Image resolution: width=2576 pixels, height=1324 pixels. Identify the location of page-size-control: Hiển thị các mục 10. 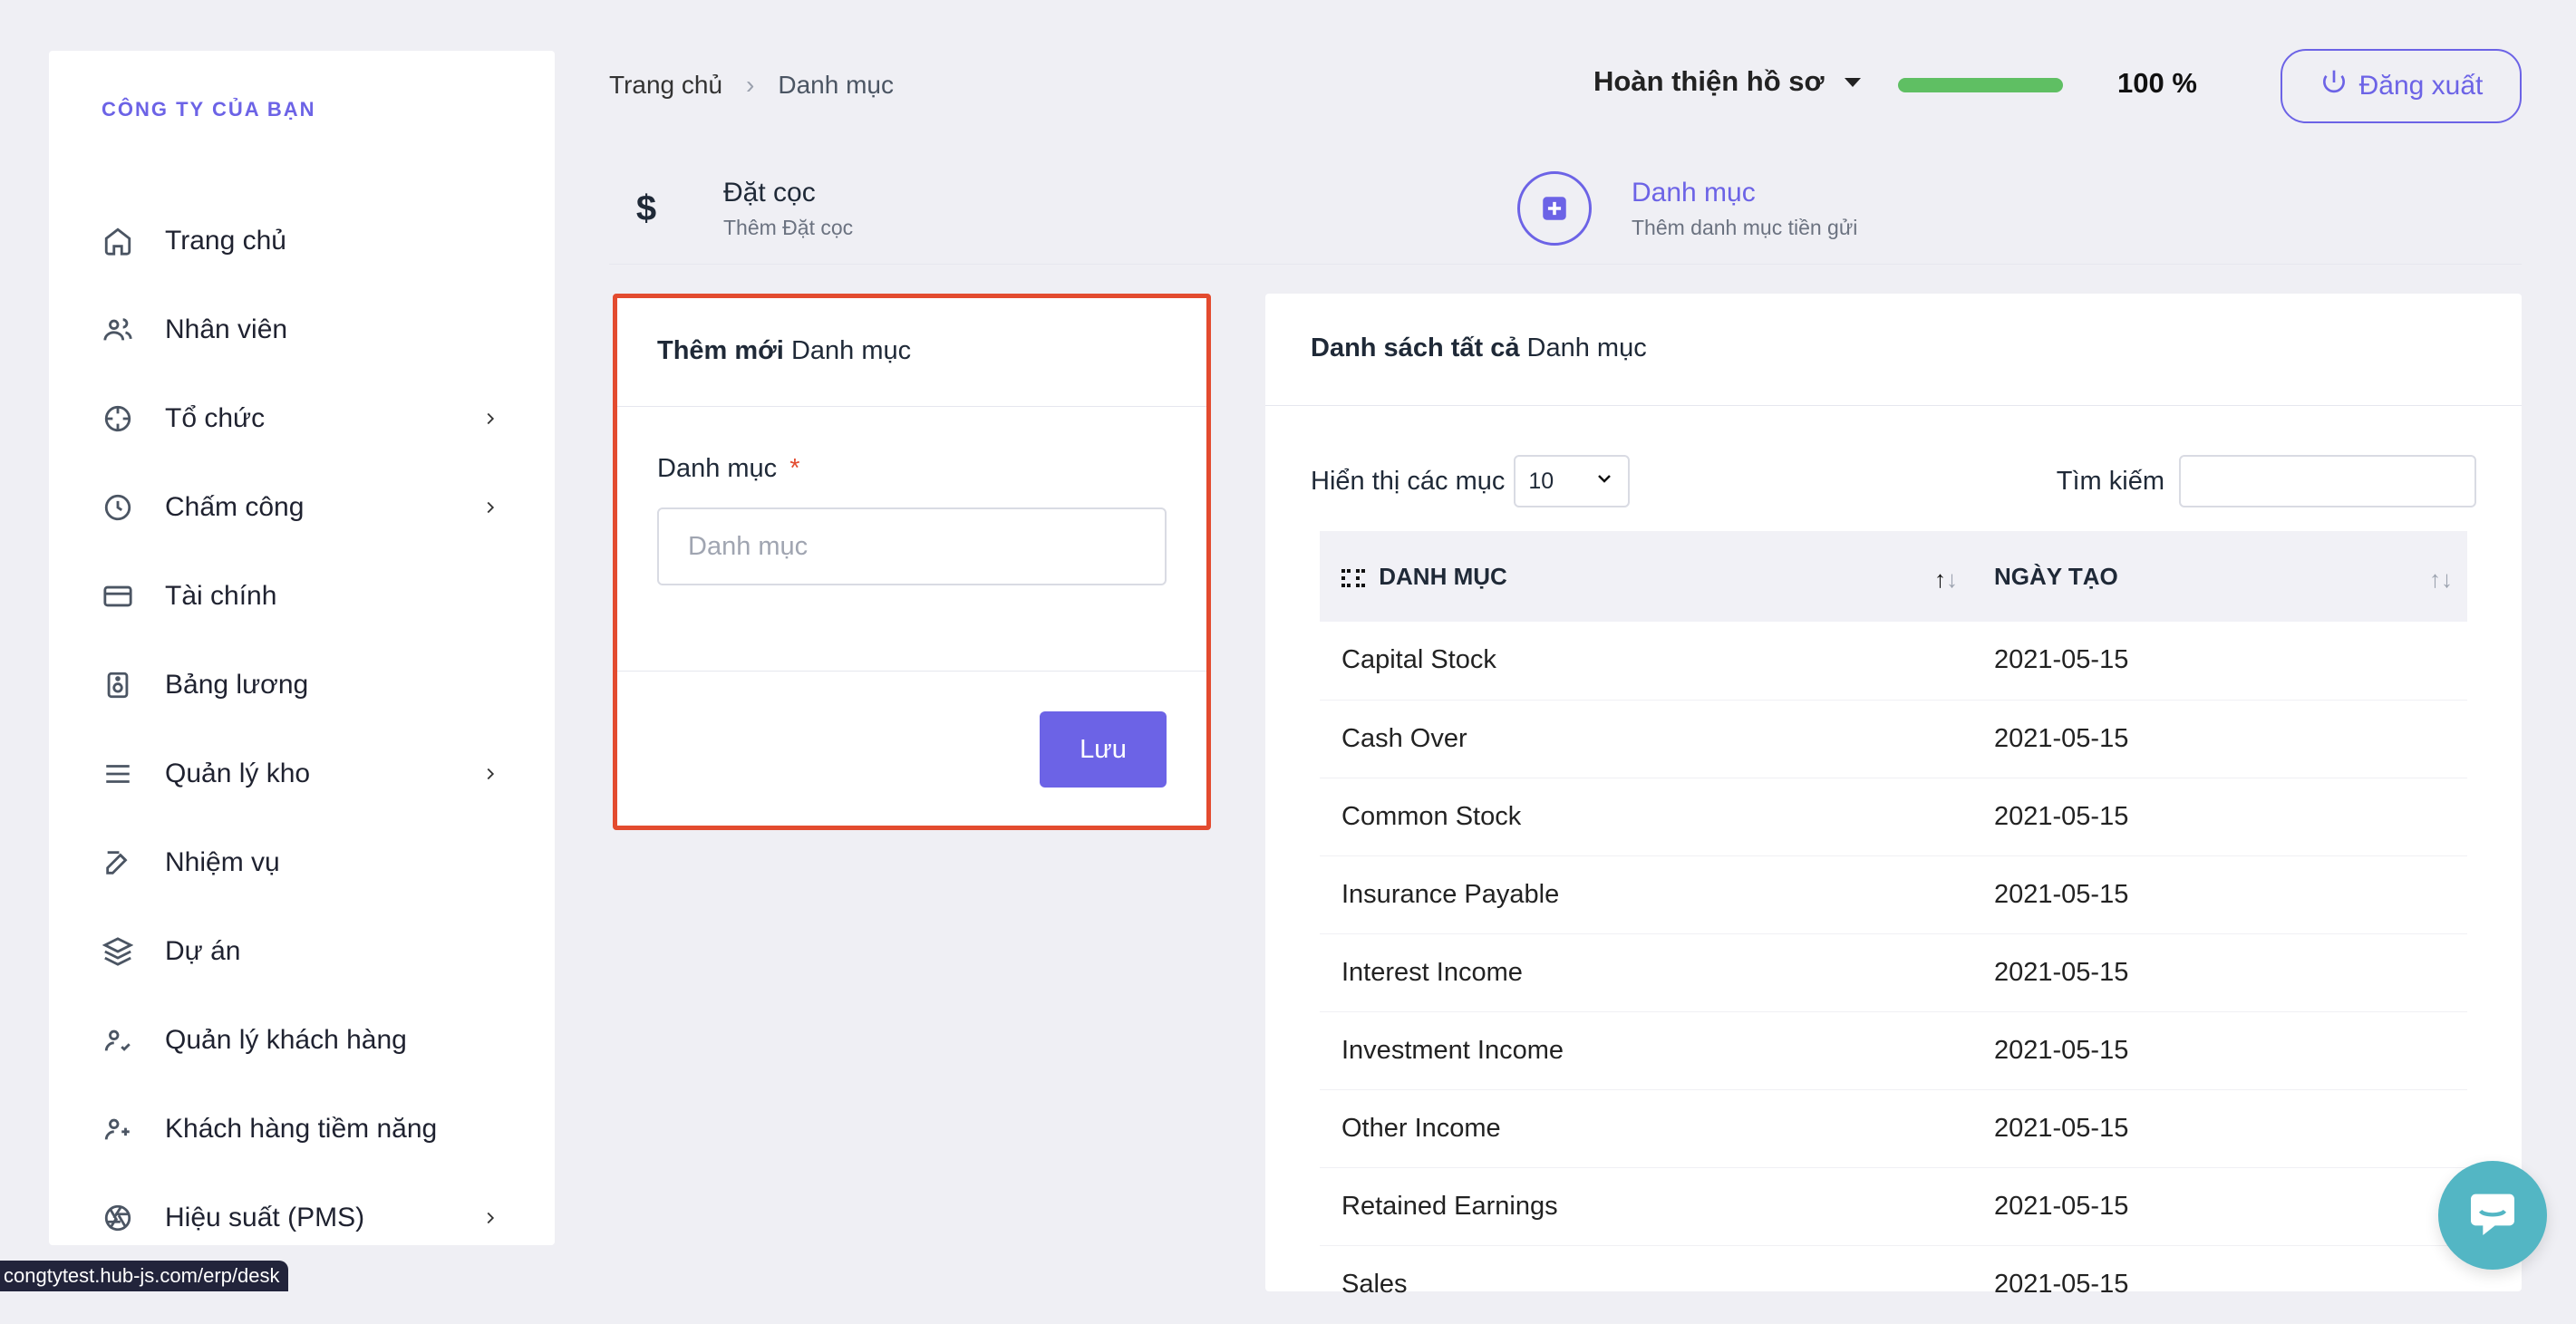
(1471, 481).